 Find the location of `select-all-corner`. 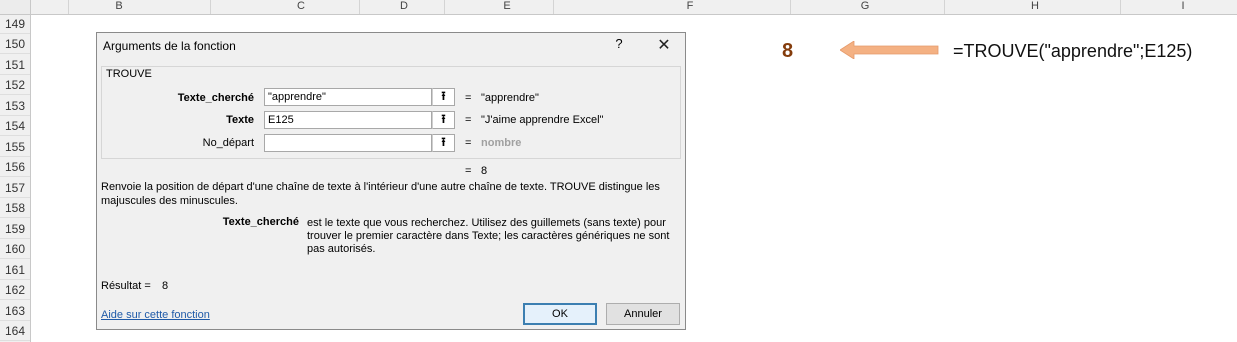

select-all-corner is located at coordinates (15, 7).